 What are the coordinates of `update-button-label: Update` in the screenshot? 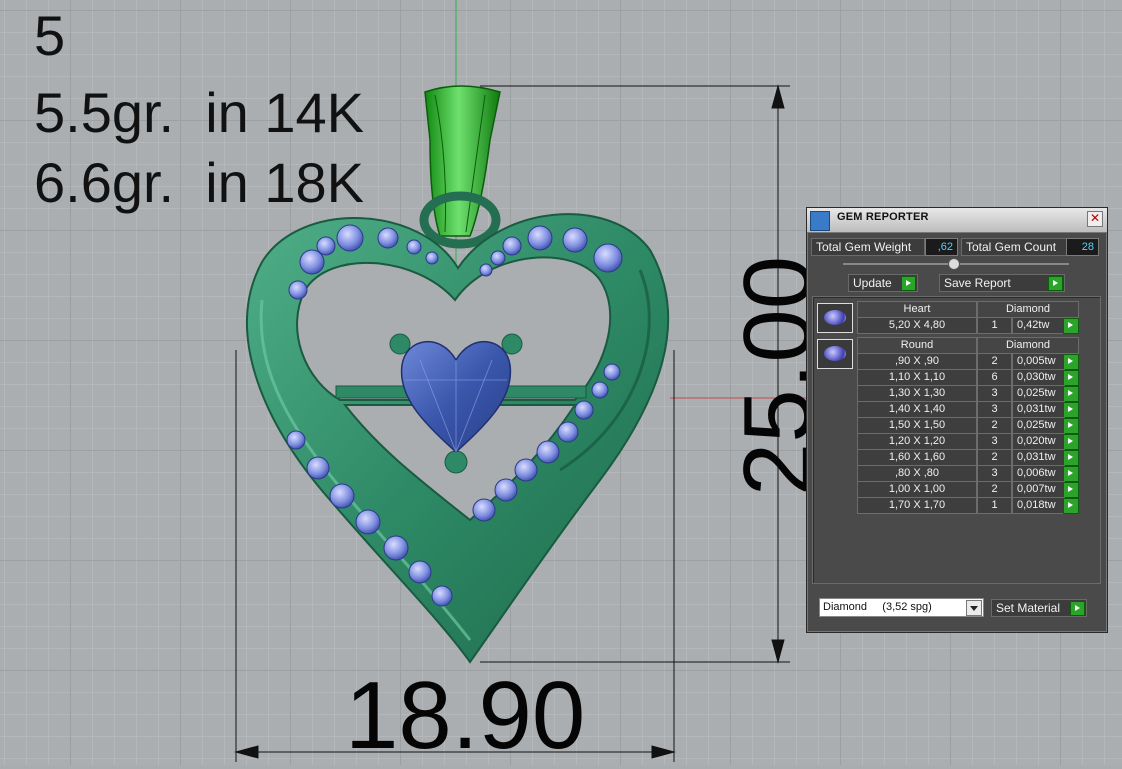 It's located at (872, 283).